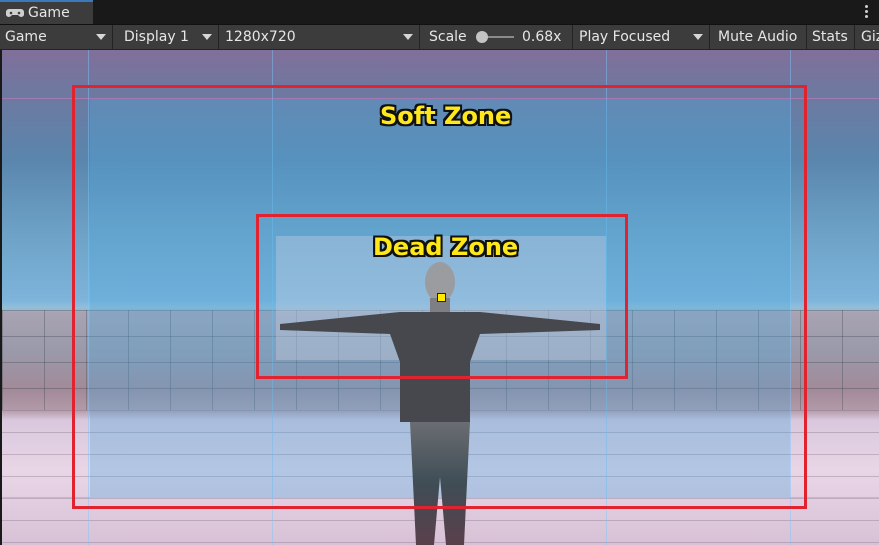  I want to click on play-mode-dropdown: Play Focused, so click(642, 37).